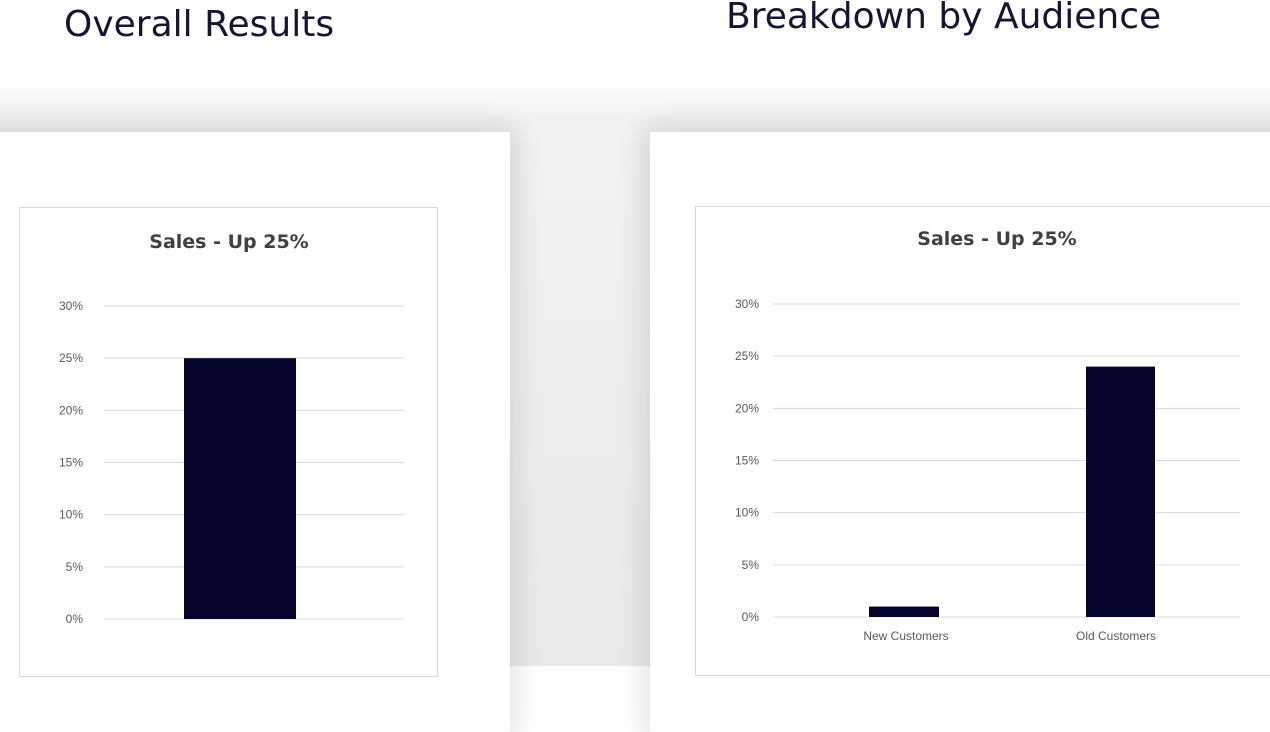 Image resolution: width=1270 pixels, height=732 pixels. What do you see at coordinates (71, 463) in the screenshot?
I see `overall-y-tick-label: 15%` at bounding box center [71, 463].